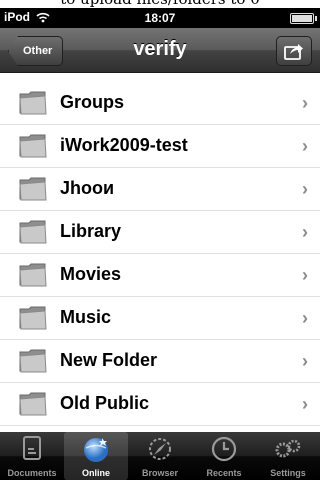 This screenshot has height=480, width=320. Describe the element at coordinates (109, 360) in the screenshot. I see `folder-name: New Folder` at that location.